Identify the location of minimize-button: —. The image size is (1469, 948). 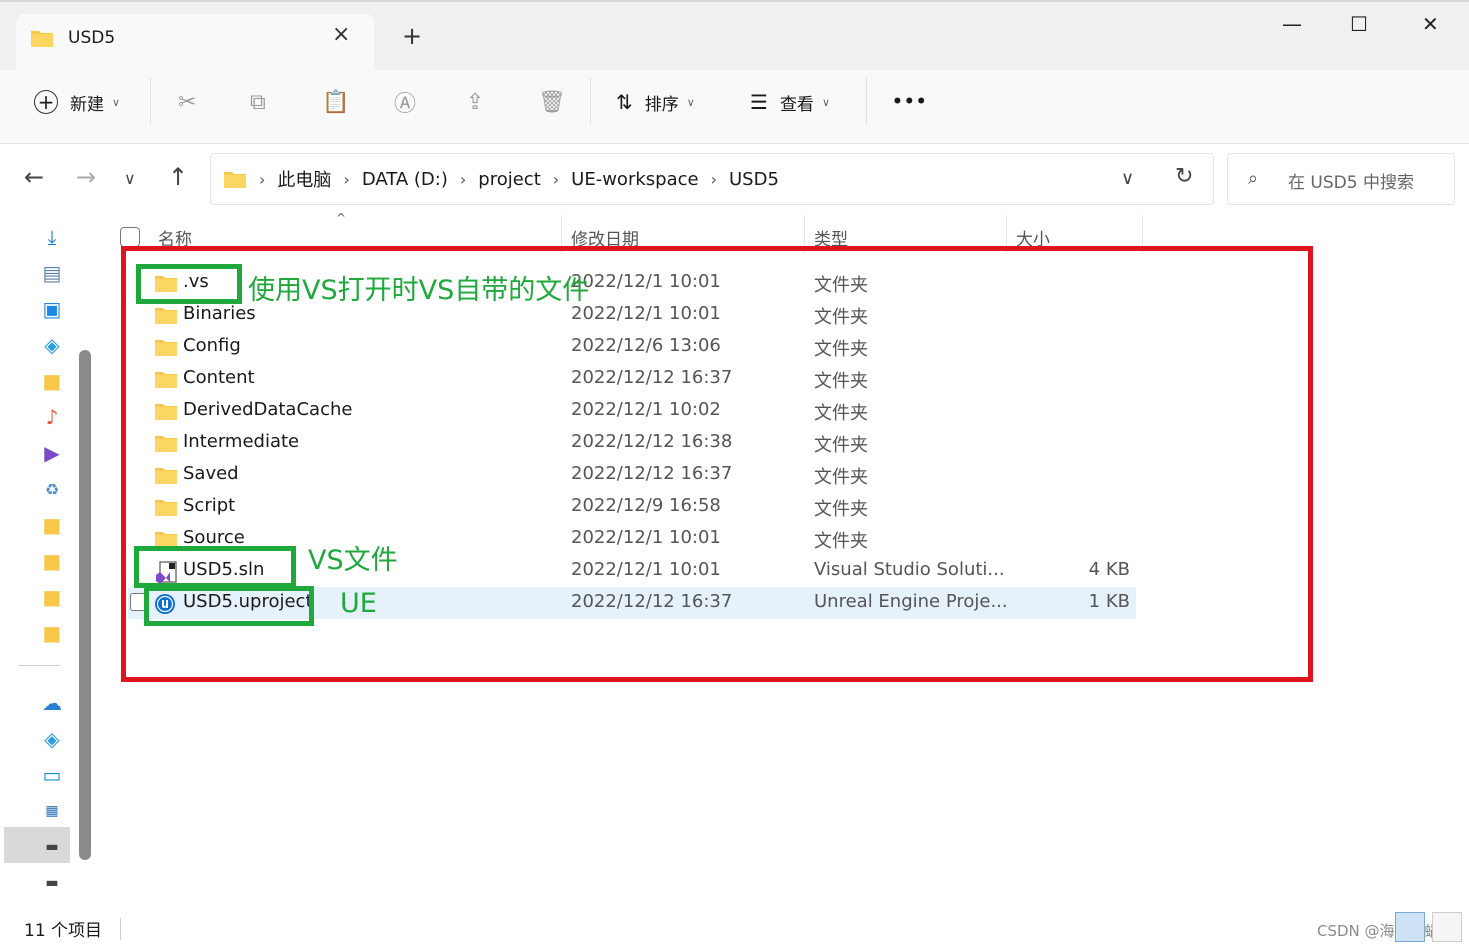
(1292, 24).